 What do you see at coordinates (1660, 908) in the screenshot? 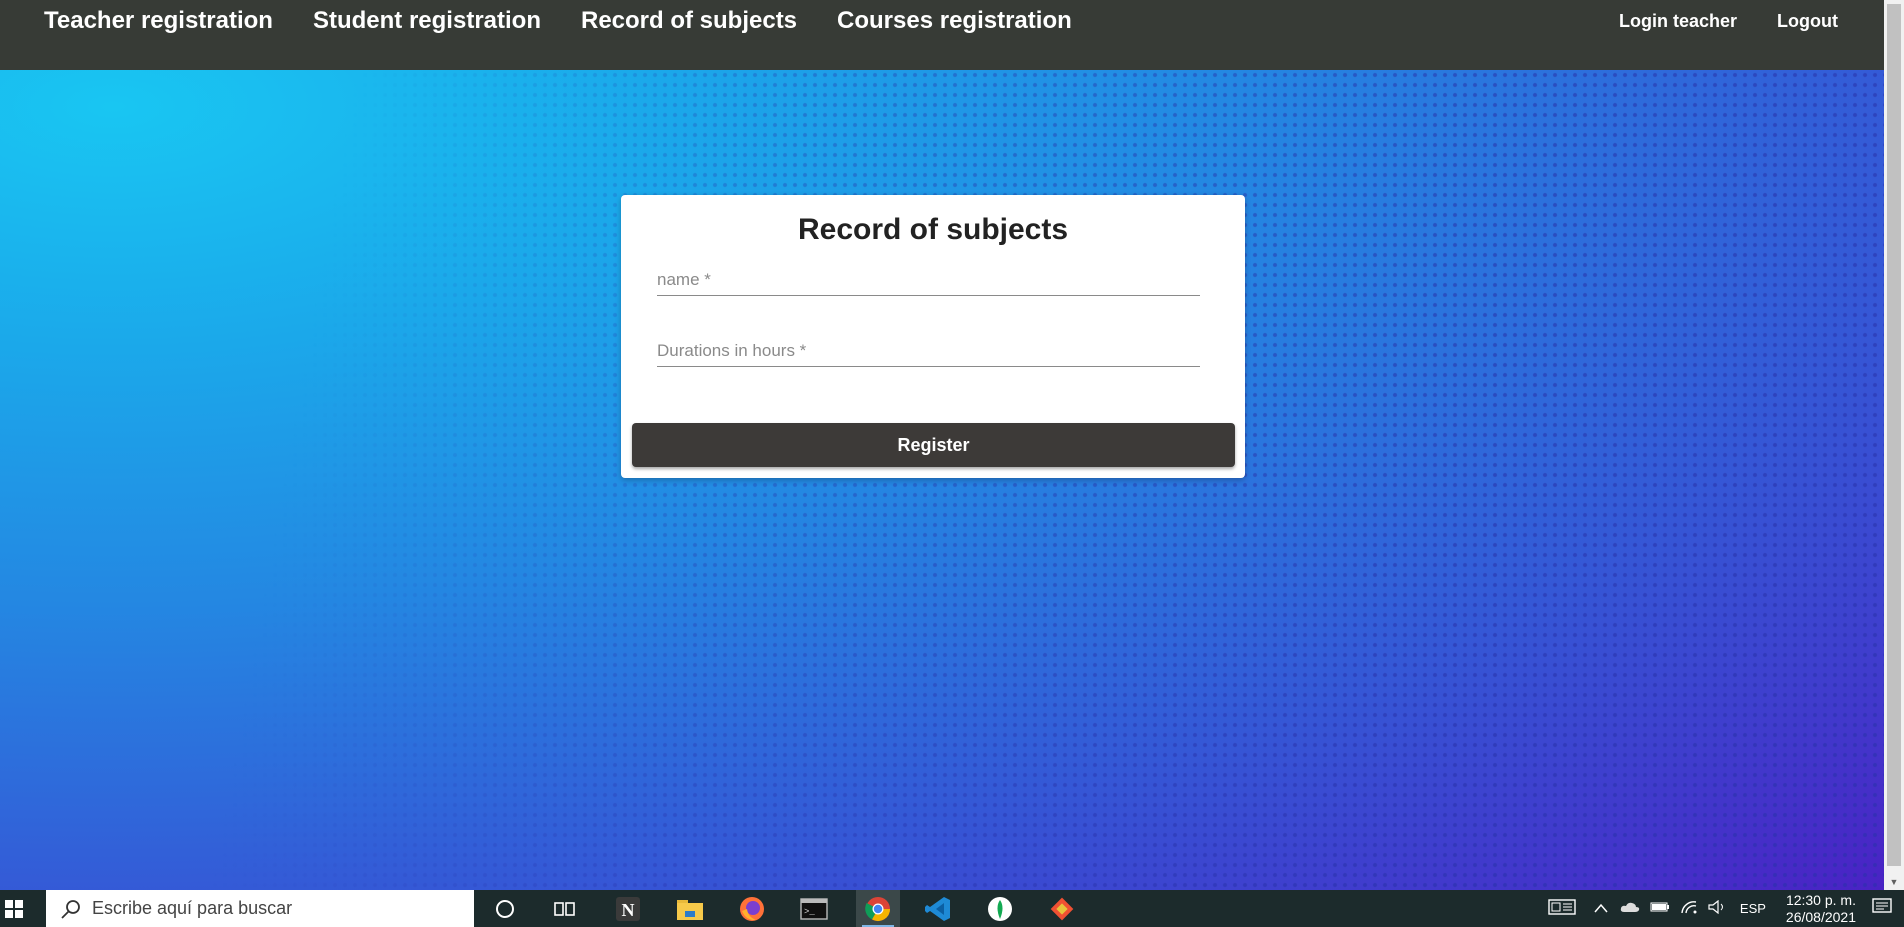
I see `battery-icon` at bounding box center [1660, 908].